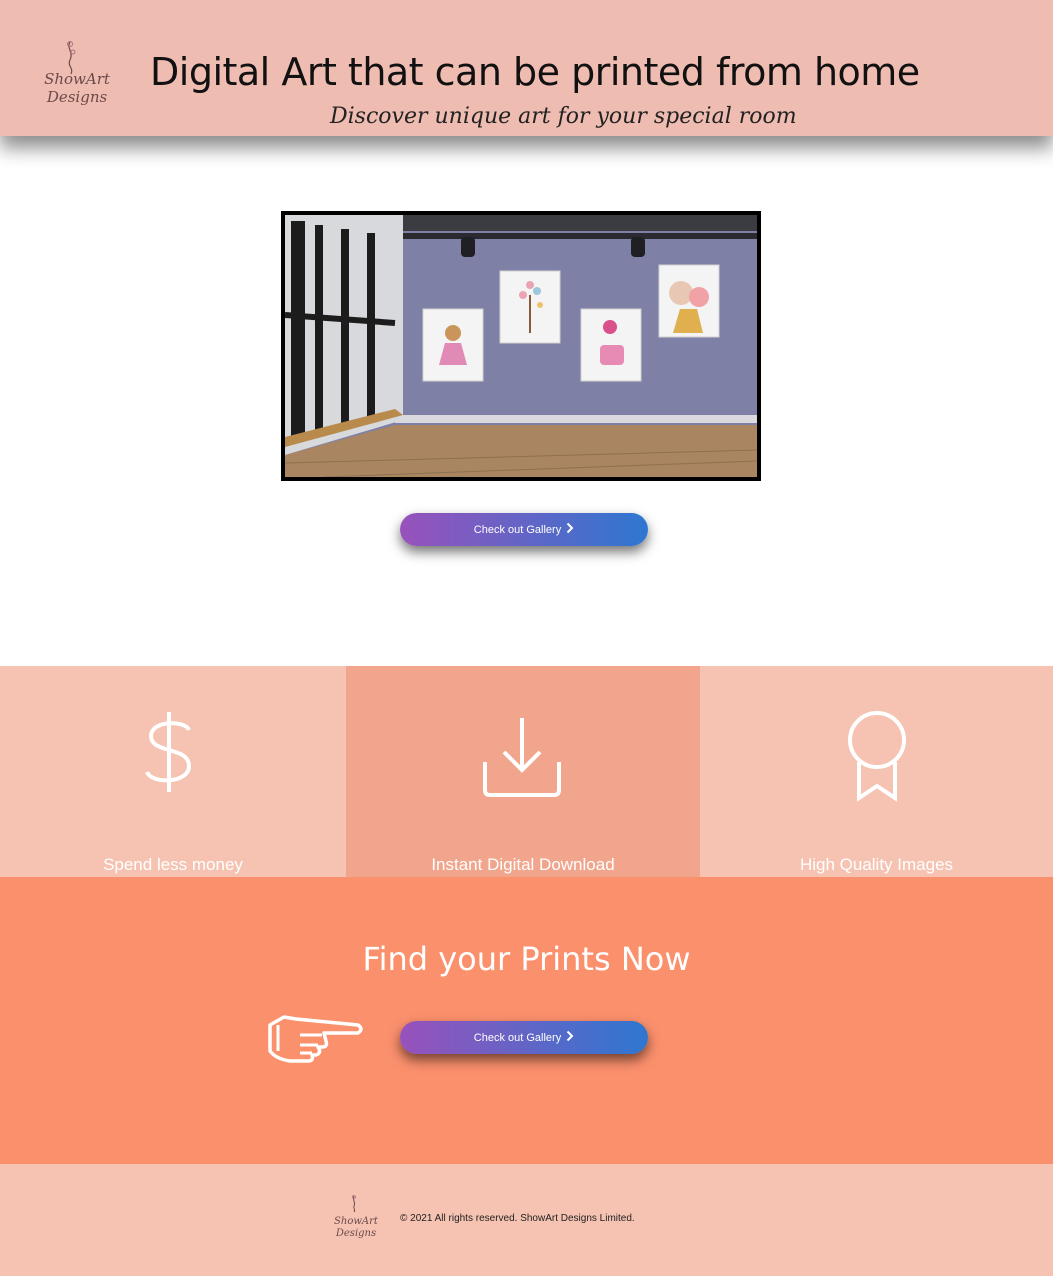 This screenshot has height=1276, width=1053. I want to click on logo-text-line2: Designs, so click(77, 97).